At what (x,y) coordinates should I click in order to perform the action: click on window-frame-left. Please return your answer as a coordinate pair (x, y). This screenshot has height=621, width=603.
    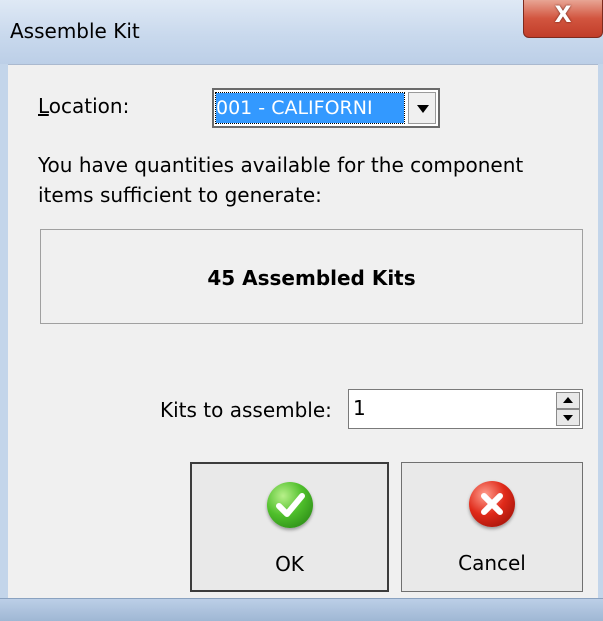
    Looking at the image, I should click on (4, 342).